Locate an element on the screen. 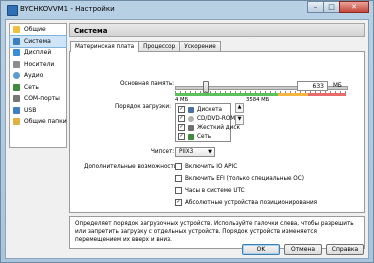 This screenshot has width=374, height=263. sidebar-item-com-ports: COM-порты is located at coordinates (38, 99).